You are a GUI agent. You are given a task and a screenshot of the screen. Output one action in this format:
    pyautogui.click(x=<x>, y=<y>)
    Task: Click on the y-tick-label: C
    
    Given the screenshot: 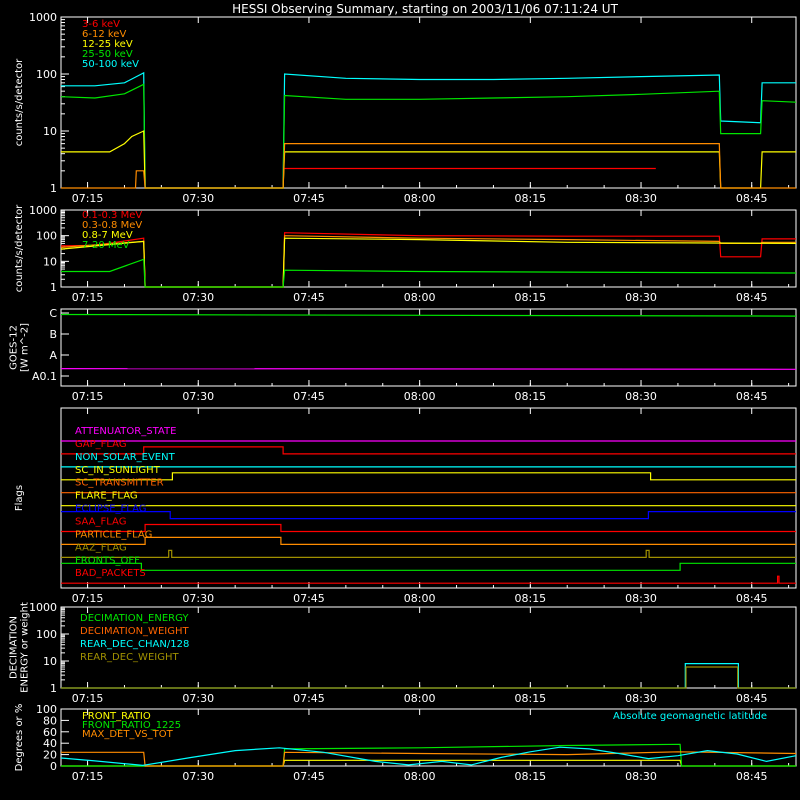 What is the action you would take?
    pyautogui.click(x=53, y=313)
    